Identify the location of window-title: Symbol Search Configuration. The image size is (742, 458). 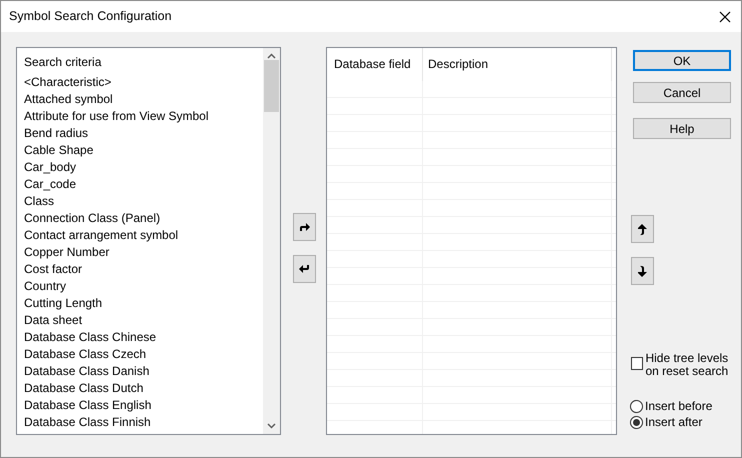
(90, 17).